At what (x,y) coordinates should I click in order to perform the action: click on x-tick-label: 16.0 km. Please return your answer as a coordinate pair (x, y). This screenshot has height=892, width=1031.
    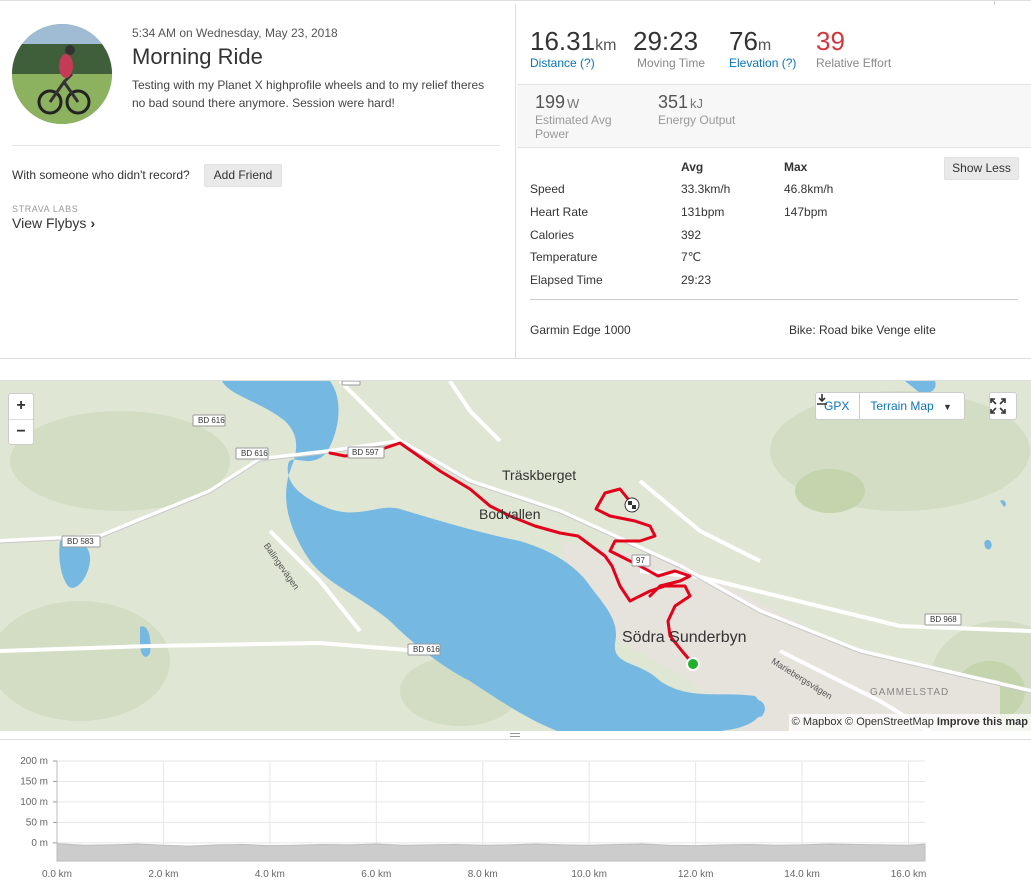
    Looking at the image, I should click on (909, 874).